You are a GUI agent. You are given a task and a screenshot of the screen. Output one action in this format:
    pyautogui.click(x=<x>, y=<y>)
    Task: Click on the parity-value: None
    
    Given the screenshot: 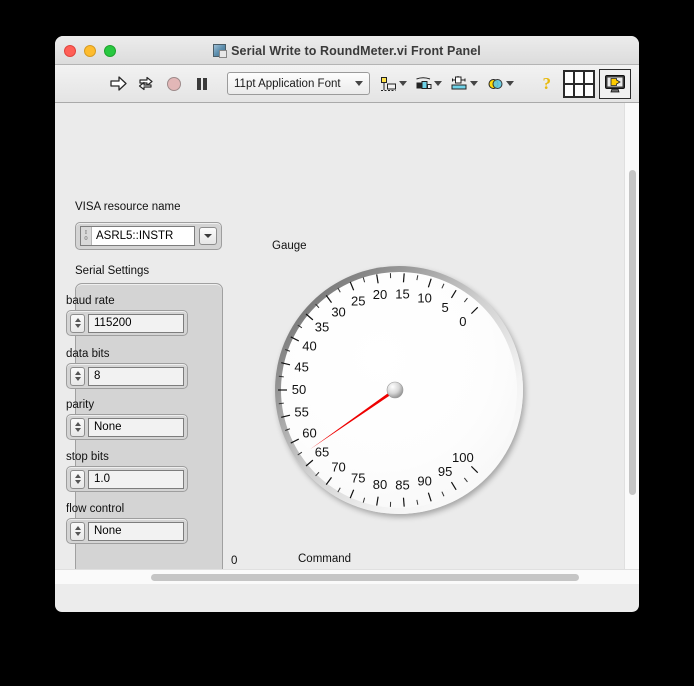 What is the action you would take?
    pyautogui.click(x=136, y=427)
    